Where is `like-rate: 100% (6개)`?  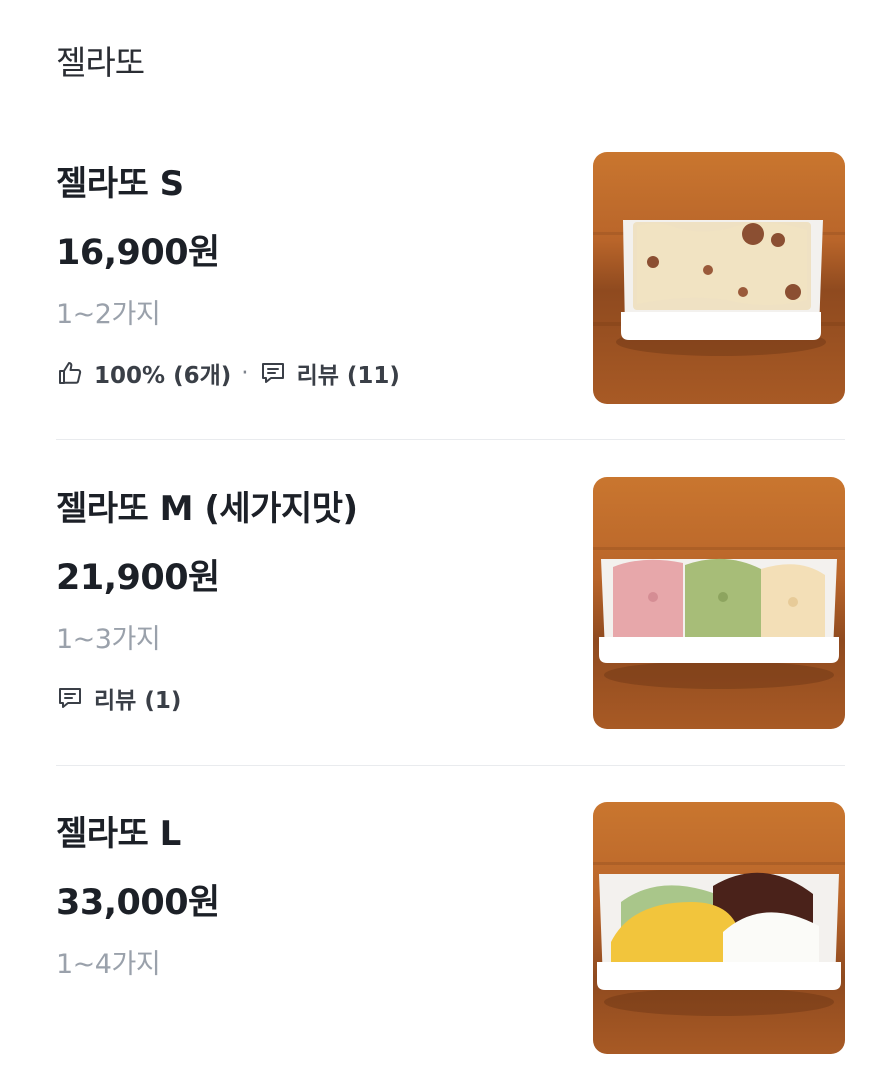 like-rate: 100% (6개) is located at coordinates (163, 376).